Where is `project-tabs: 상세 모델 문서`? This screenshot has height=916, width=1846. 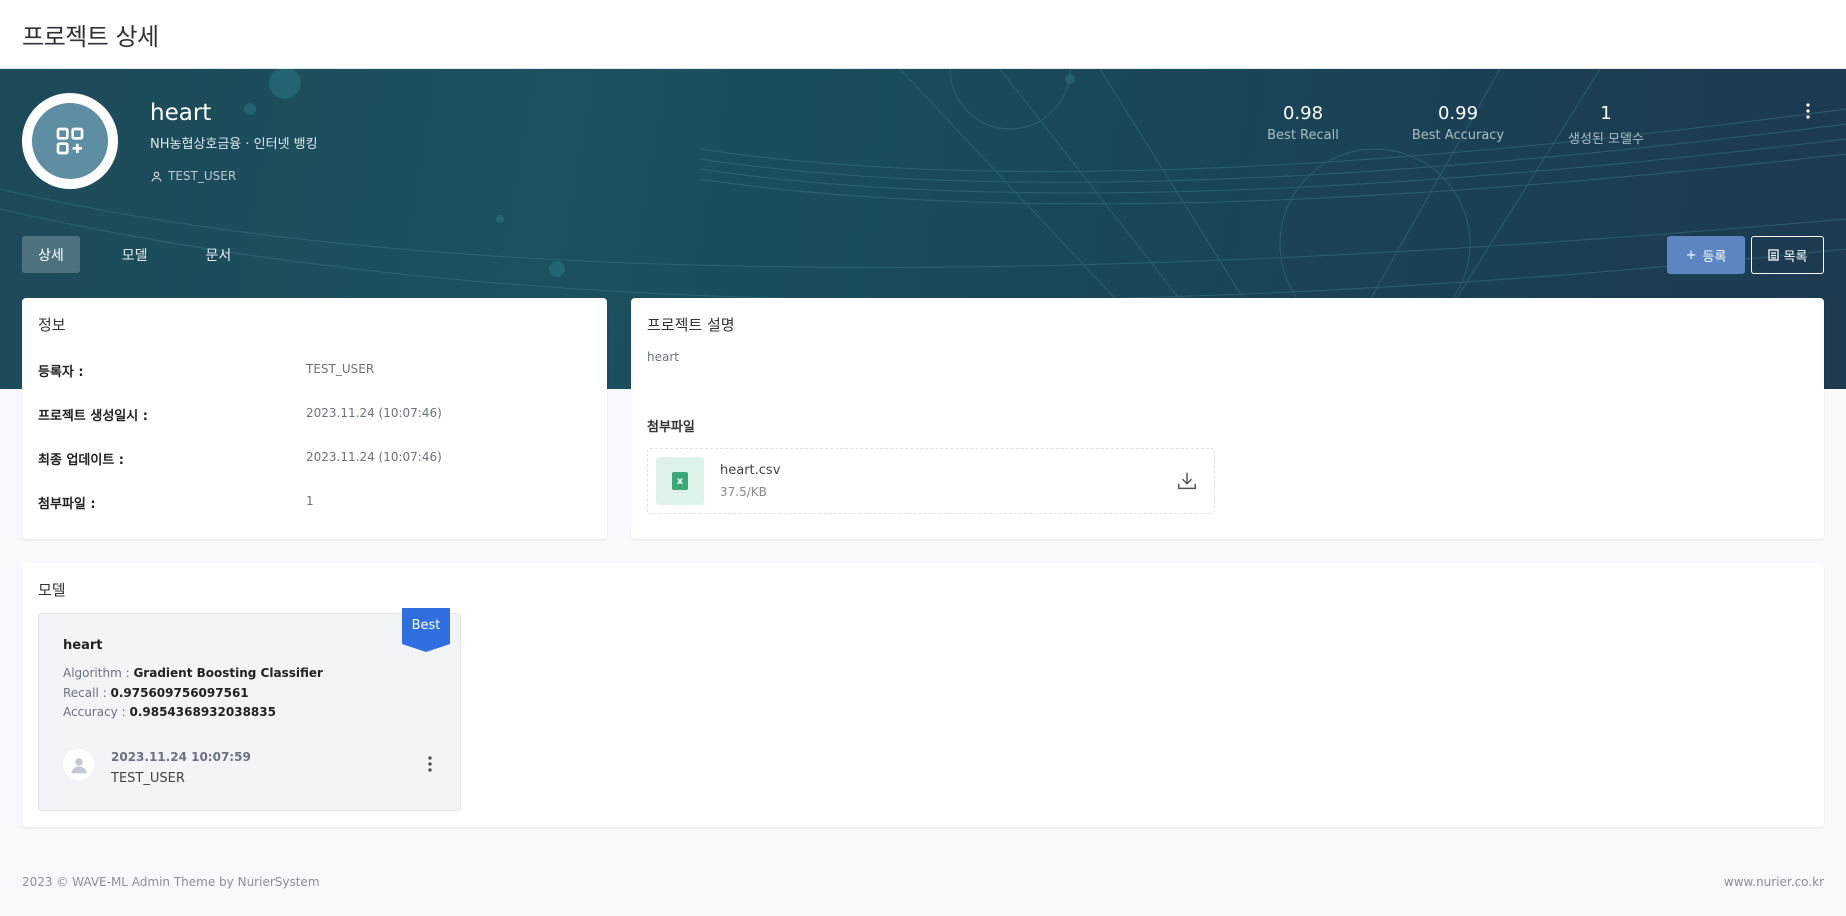
project-tabs: 상세 모델 문서 is located at coordinates (134, 254).